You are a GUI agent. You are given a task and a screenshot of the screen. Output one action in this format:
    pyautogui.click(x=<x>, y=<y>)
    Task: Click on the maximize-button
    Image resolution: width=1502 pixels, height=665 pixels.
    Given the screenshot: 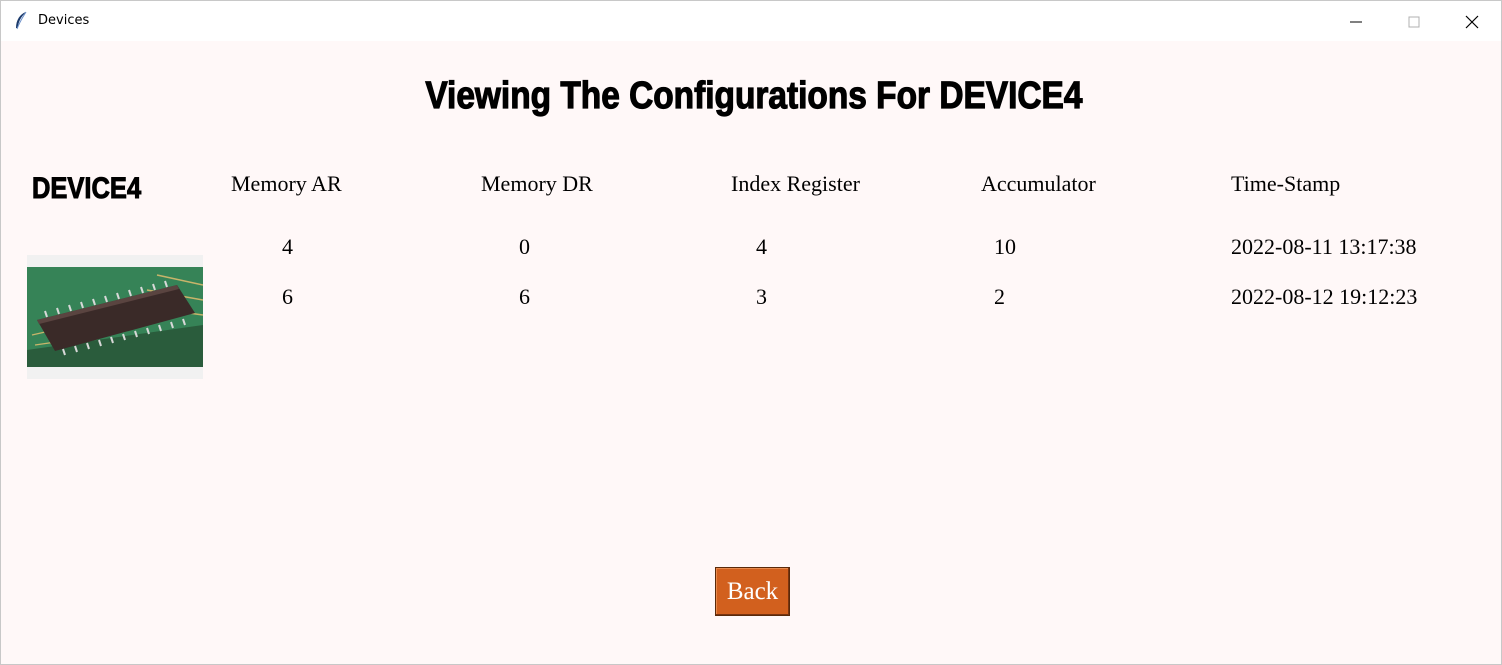 What is the action you would take?
    pyautogui.click(x=1414, y=21)
    